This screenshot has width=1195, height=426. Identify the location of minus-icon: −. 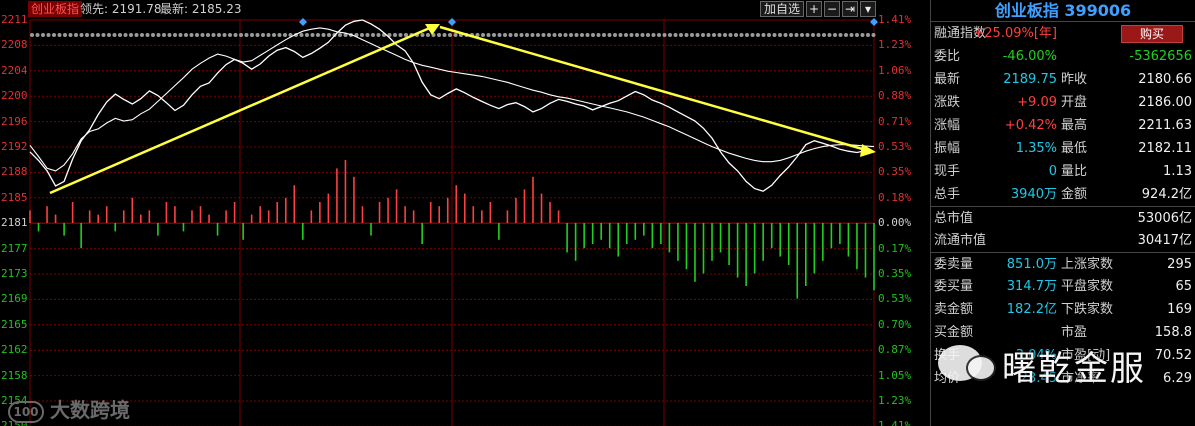
(832, 9).